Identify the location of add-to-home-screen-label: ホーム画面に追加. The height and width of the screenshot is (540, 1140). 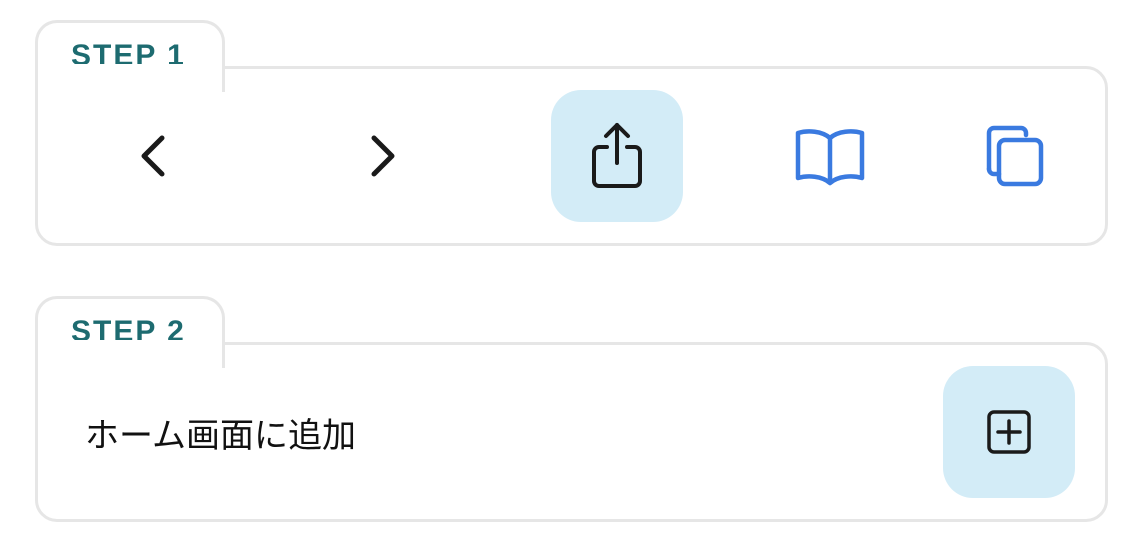
(220, 436).